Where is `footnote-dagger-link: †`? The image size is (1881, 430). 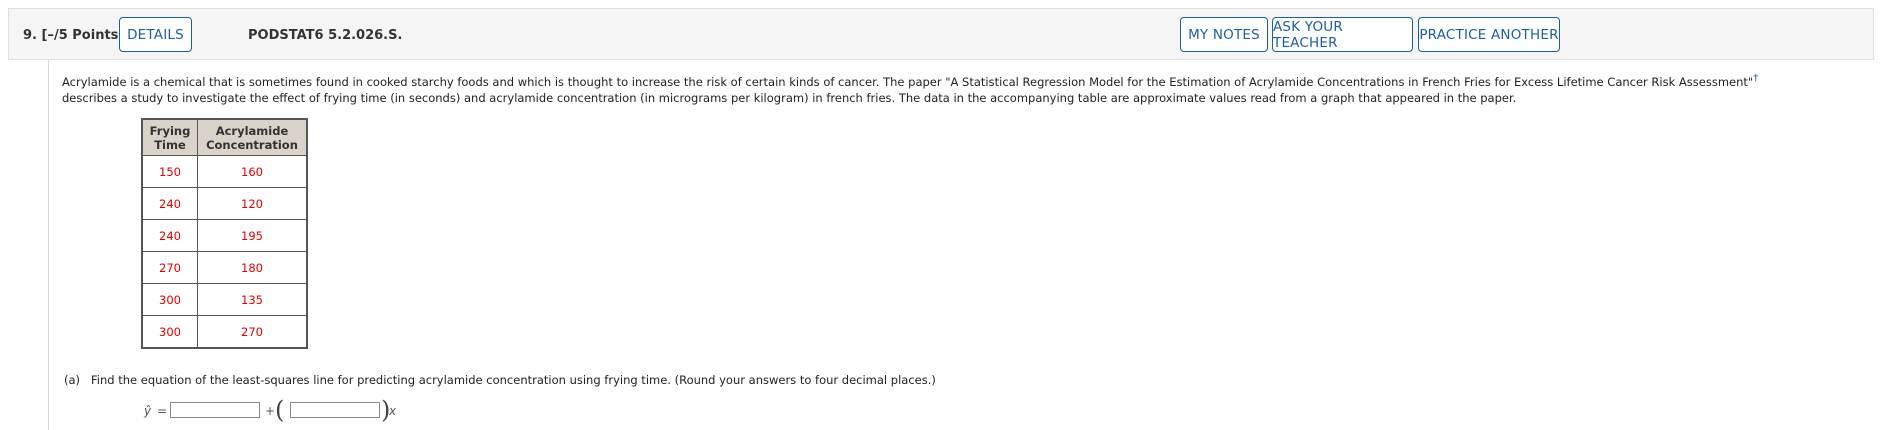
footnote-dagger-link: † is located at coordinates (1755, 78).